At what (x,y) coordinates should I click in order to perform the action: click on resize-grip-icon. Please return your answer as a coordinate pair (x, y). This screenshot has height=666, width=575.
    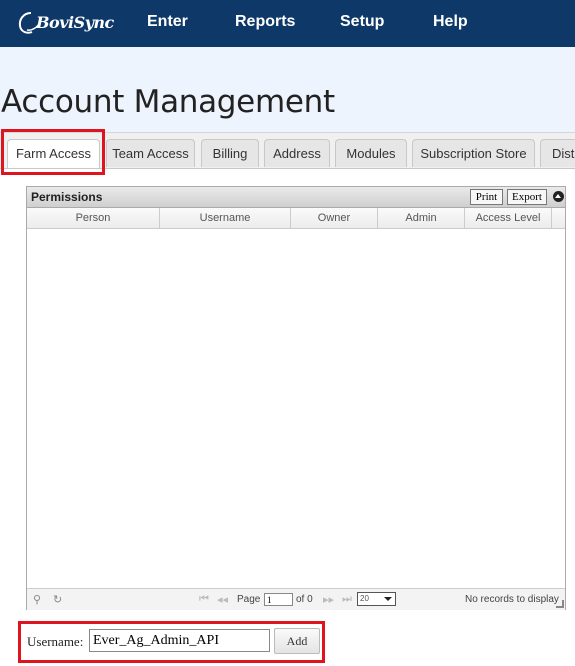
    Looking at the image, I should click on (560, 604).